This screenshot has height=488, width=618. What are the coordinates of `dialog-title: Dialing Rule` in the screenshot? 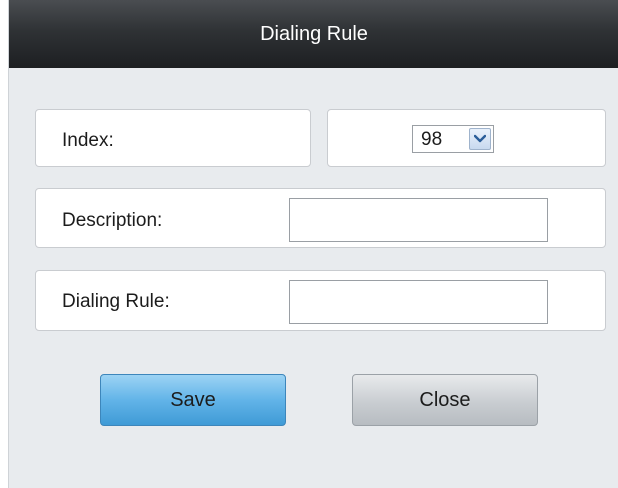 It's located at (314, 33).